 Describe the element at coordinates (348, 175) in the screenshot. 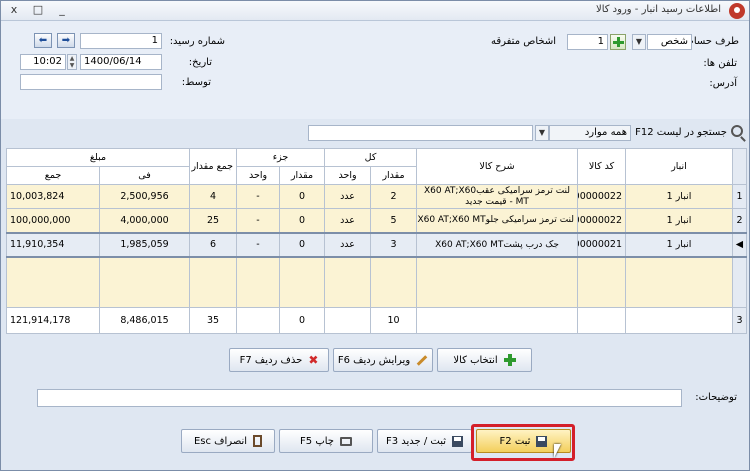

I see `col-total-unit: واحد` at that location.